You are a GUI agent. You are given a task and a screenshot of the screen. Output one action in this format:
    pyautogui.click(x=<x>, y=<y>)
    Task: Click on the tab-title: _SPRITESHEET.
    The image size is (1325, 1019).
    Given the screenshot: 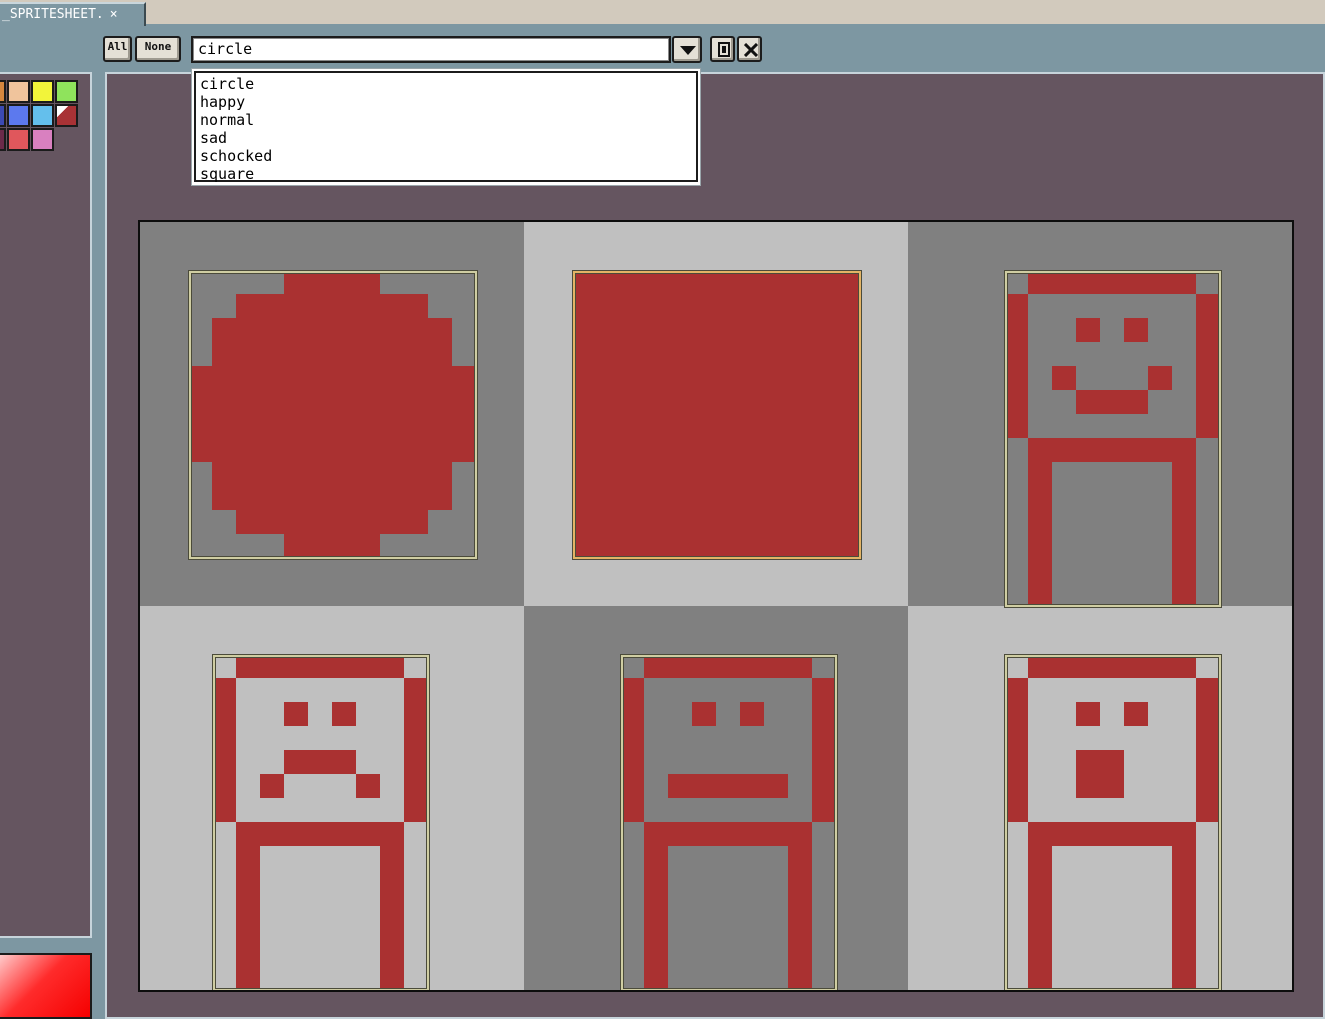 What is the action you would take?
    pyautogui.click(x=53, y=14)
    